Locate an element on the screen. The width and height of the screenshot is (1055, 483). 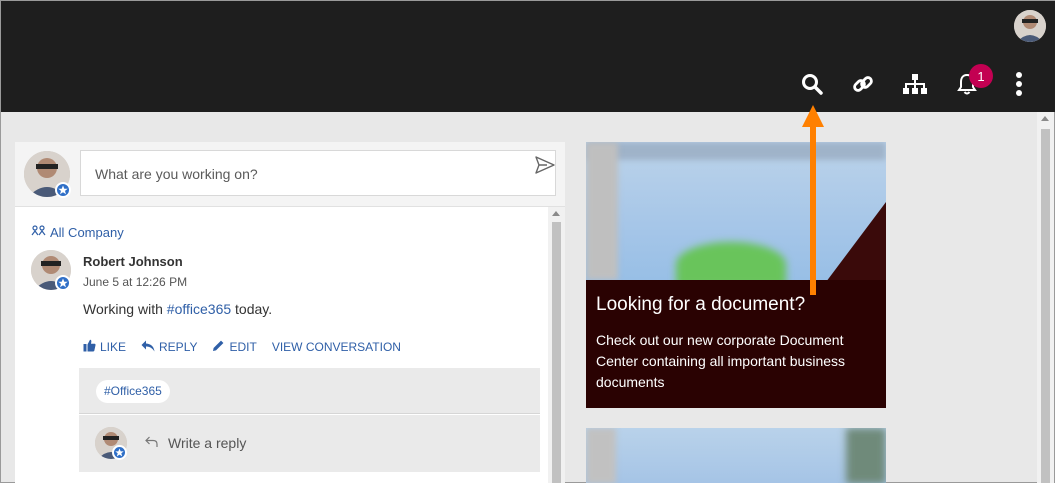
edit-label: EDIT is located at coordinates (243, 347).